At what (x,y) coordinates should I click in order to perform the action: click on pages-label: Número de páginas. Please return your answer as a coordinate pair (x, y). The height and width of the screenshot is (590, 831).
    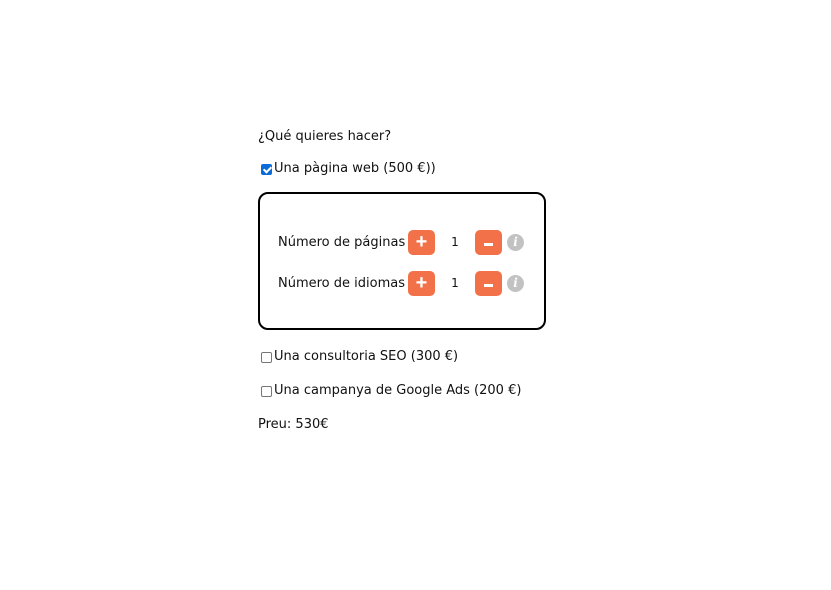
    Looking at the image, I should click on (342, 242).